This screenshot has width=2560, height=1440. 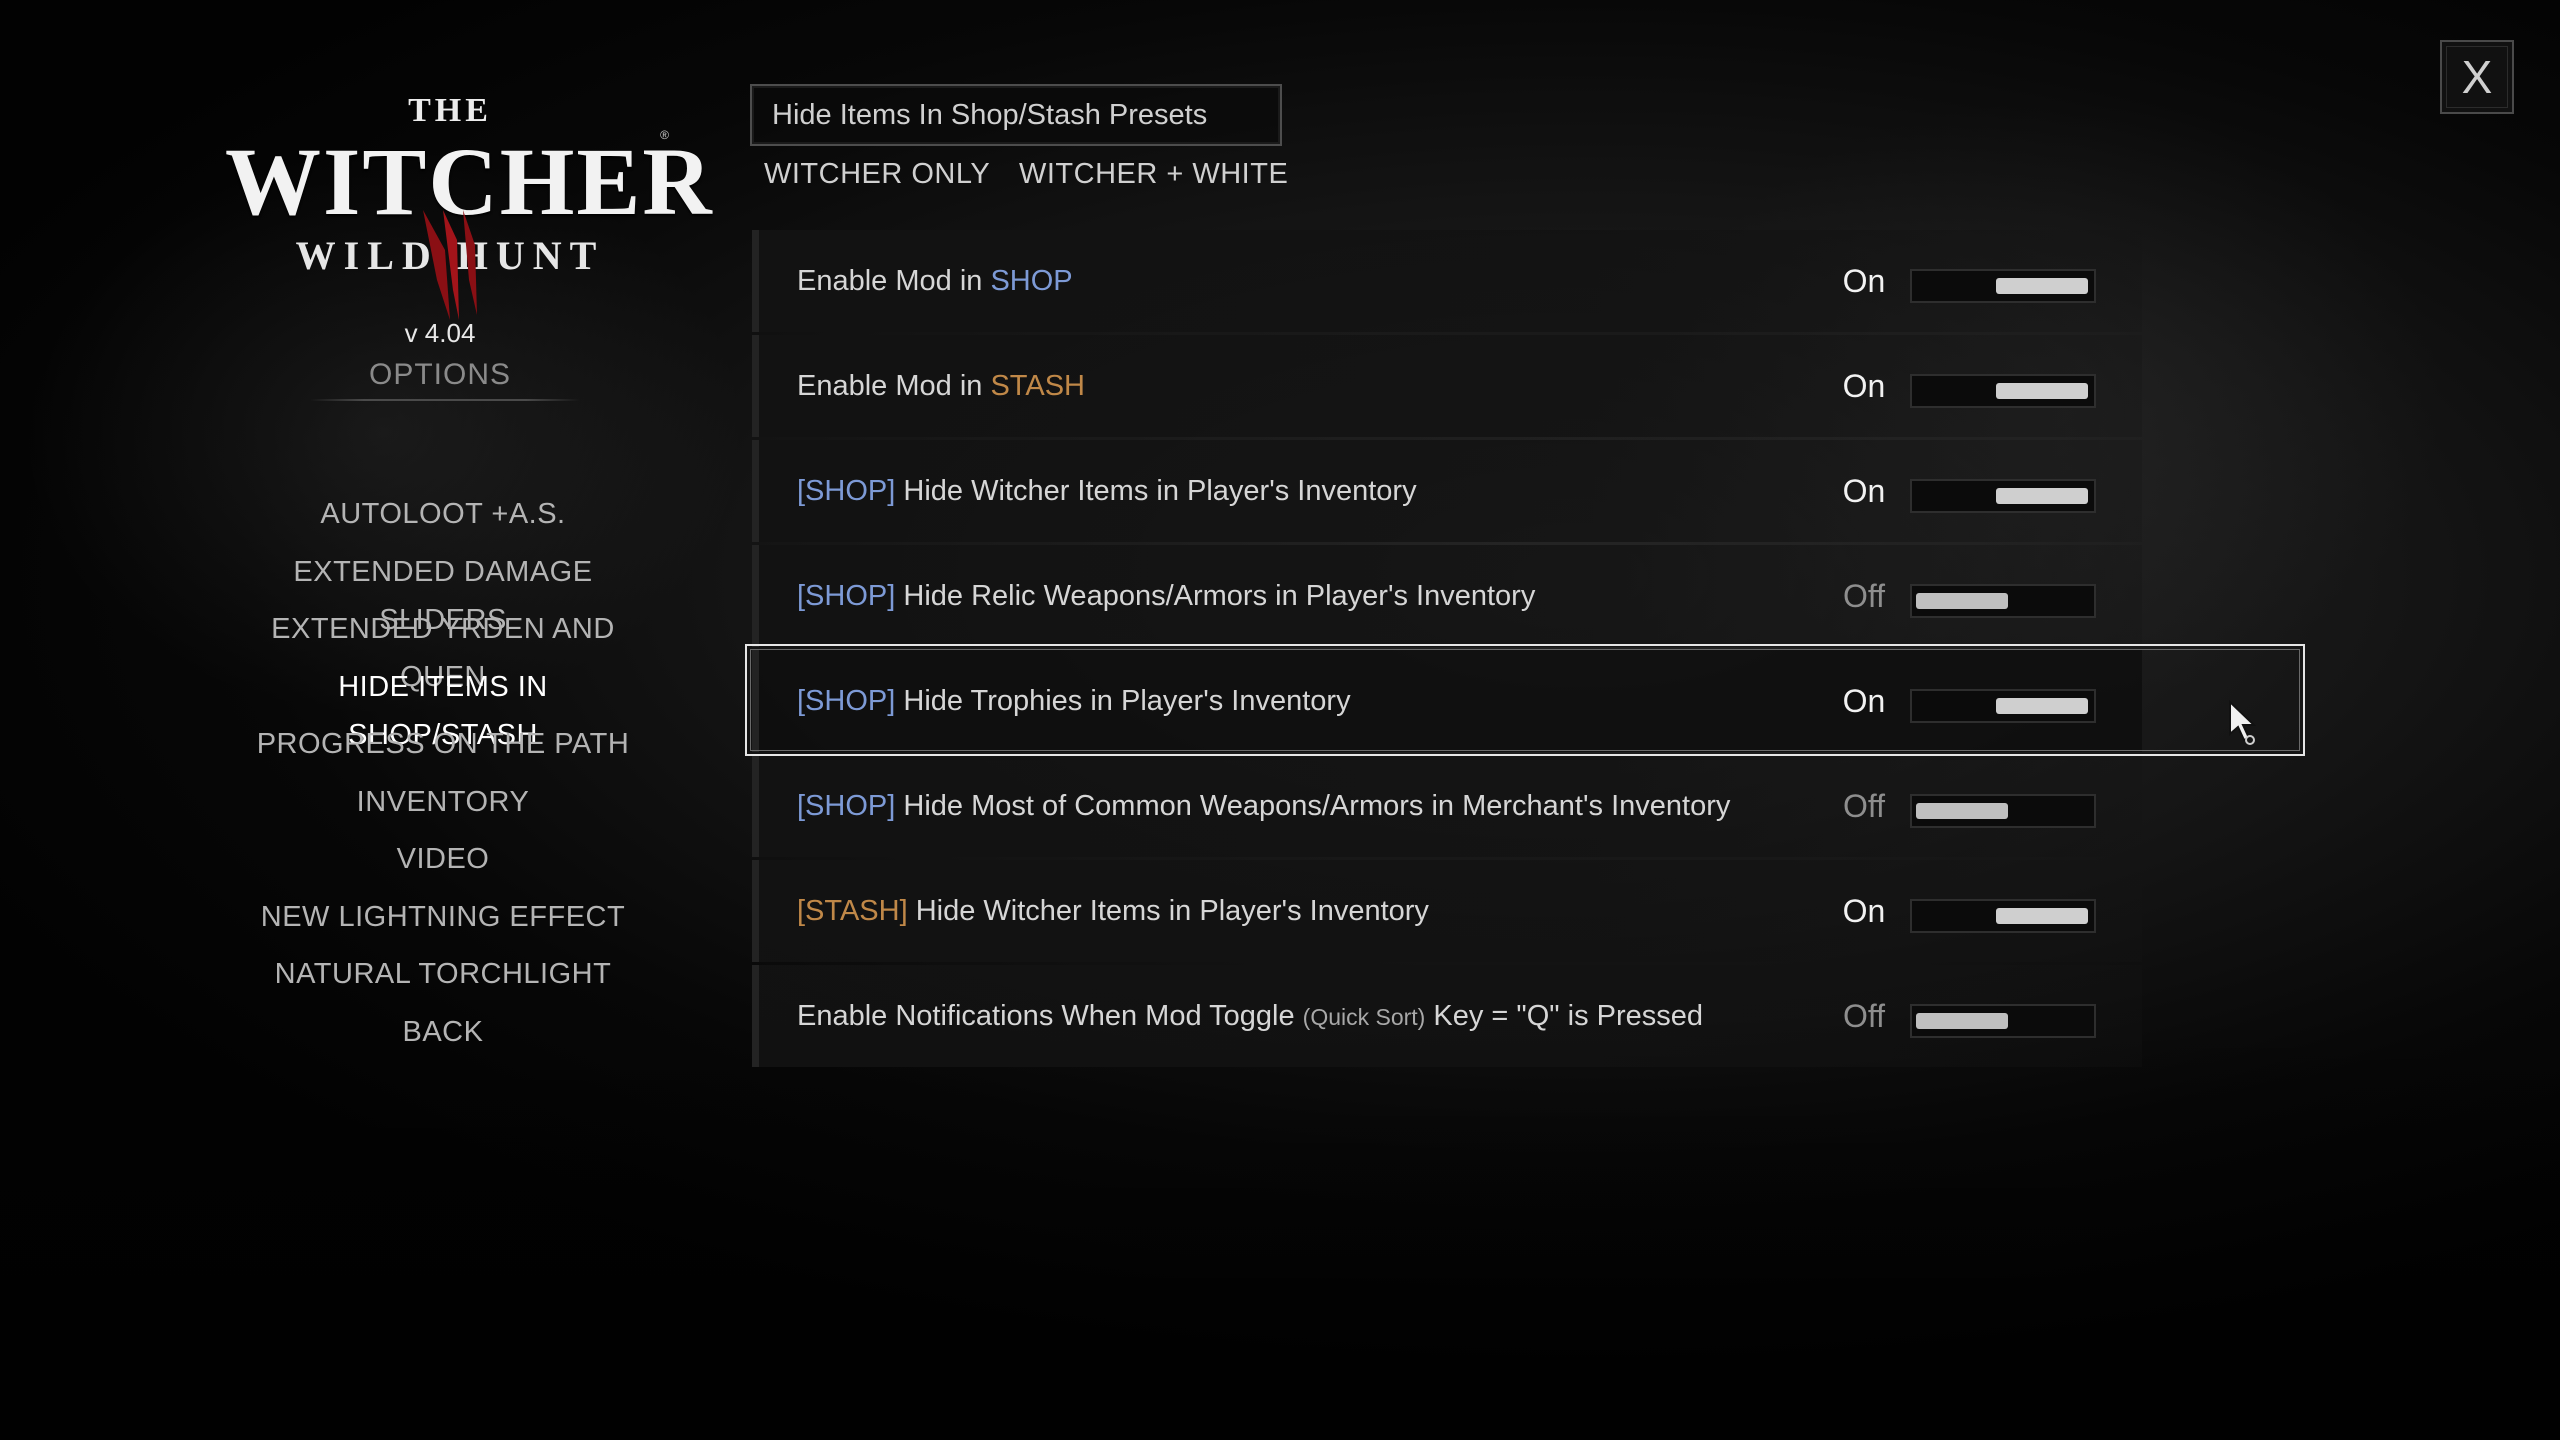 What do you see at coordinates (443, 807) in the screenshot?
I see `menu-item-inventory: INVENTORY` at bounding box center [443, 807].